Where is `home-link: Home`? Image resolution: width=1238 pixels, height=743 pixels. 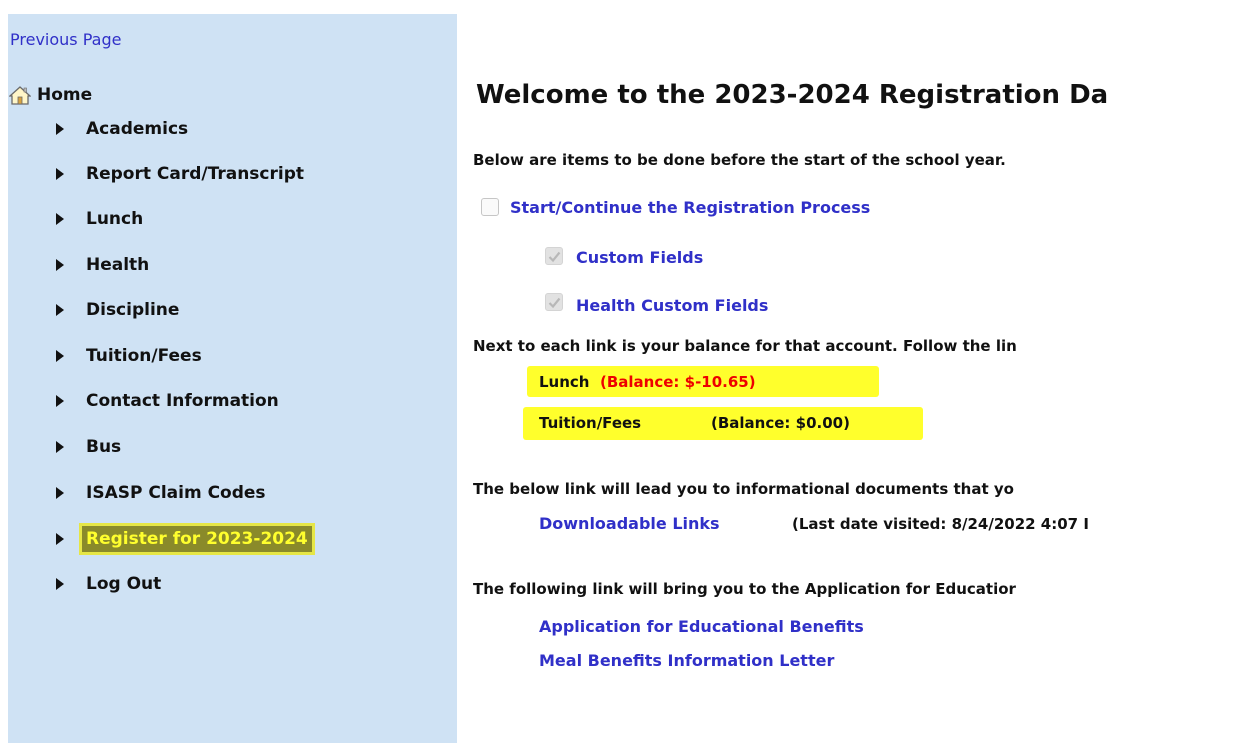 home-link: Home is located at coordinates (50, 95).